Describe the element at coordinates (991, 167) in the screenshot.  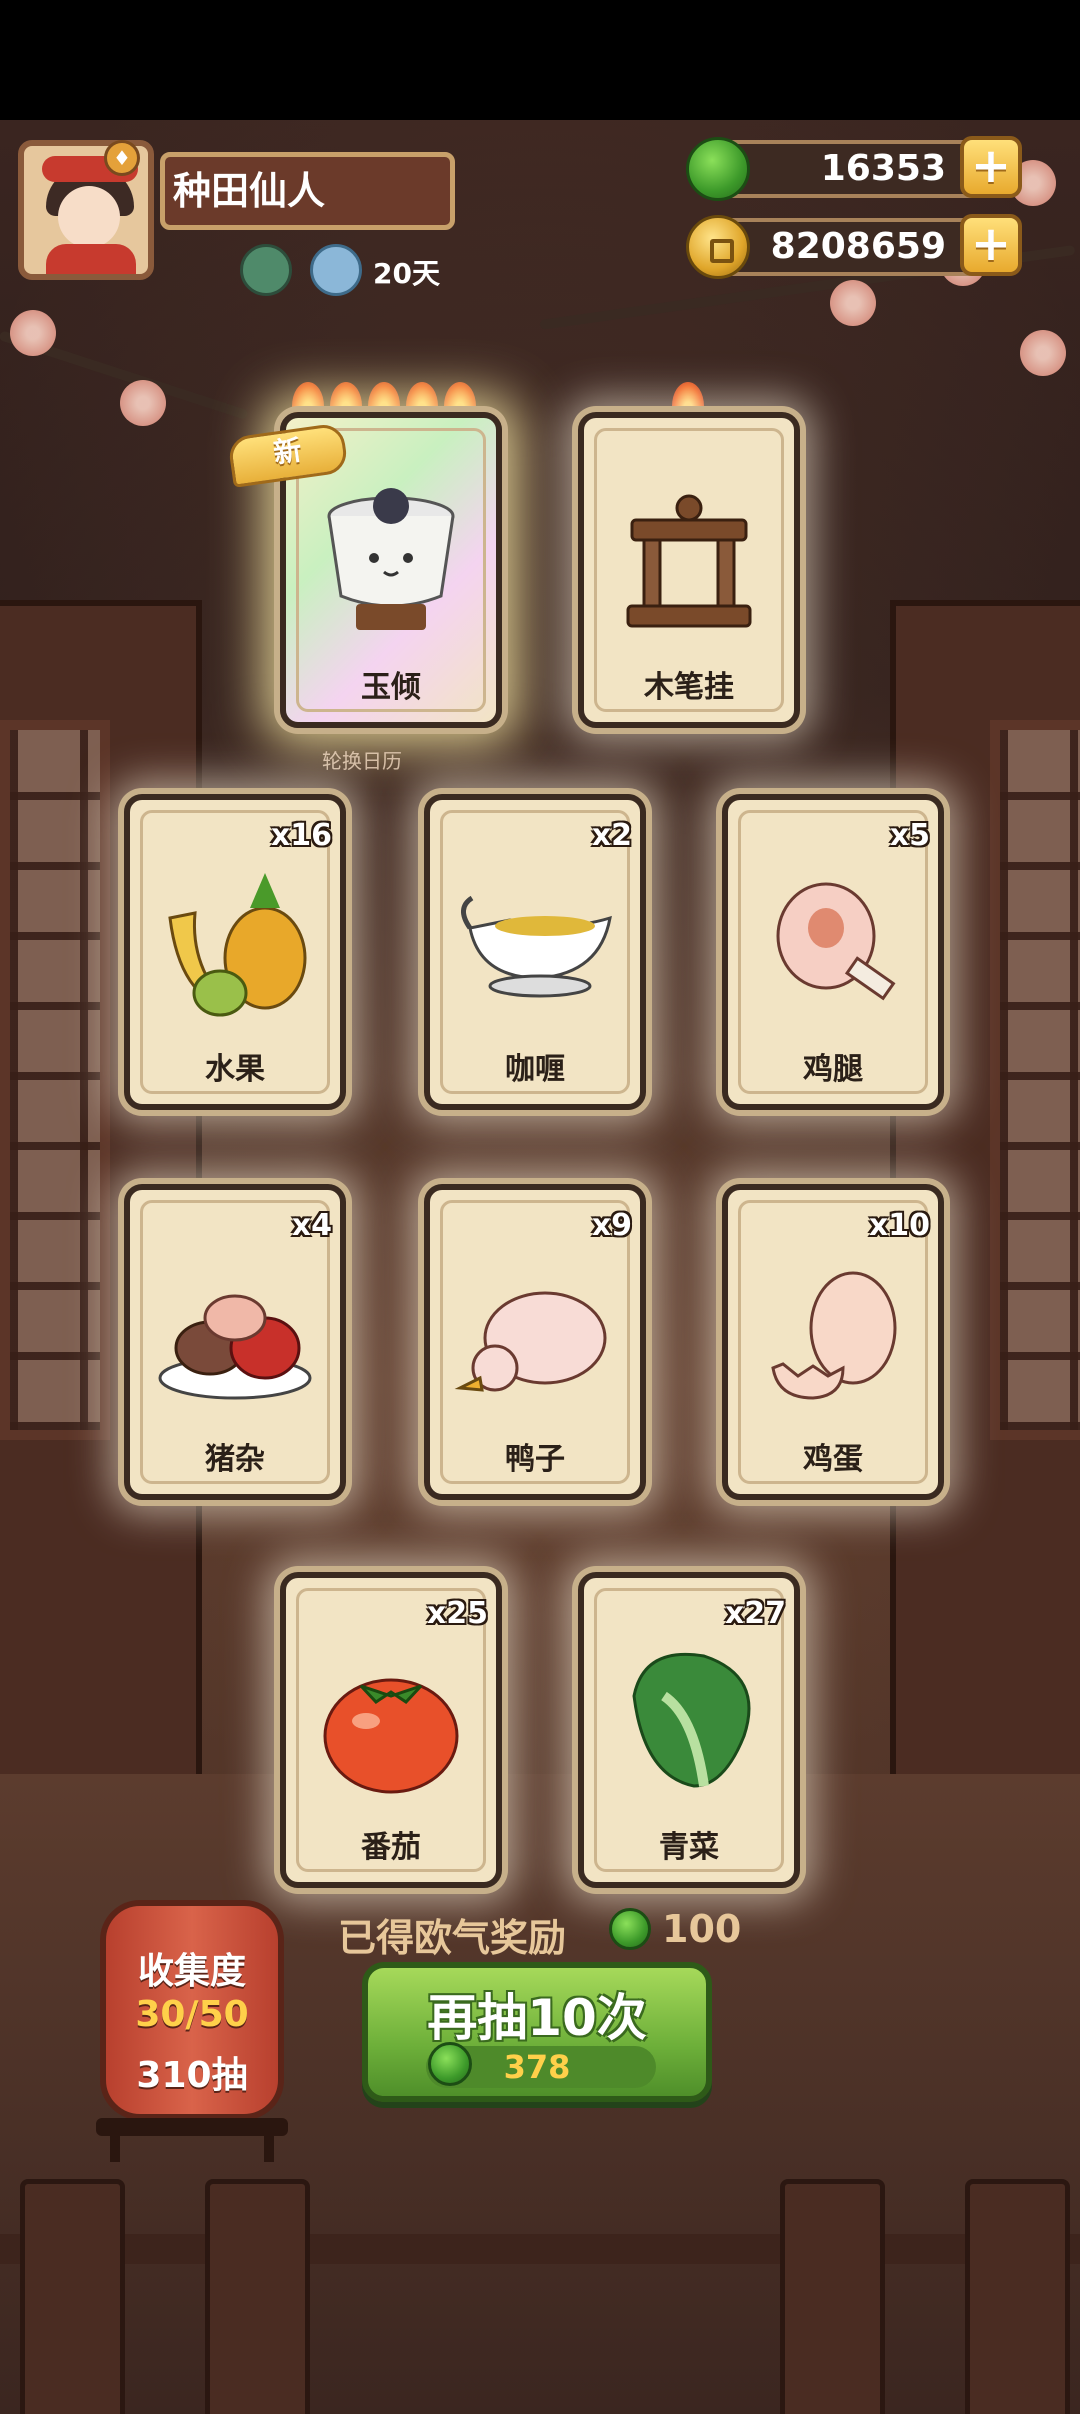
I see `add-jade-button: +` at that location.